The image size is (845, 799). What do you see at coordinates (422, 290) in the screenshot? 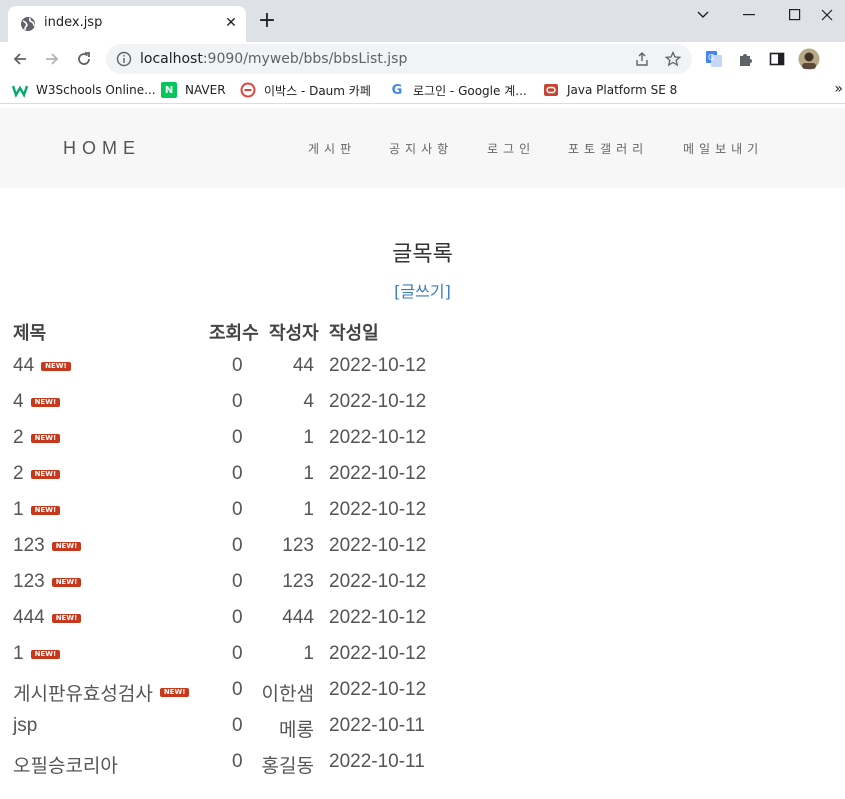
I see `write-post-link: [글쓰기]` at bounding box center [422, 290].